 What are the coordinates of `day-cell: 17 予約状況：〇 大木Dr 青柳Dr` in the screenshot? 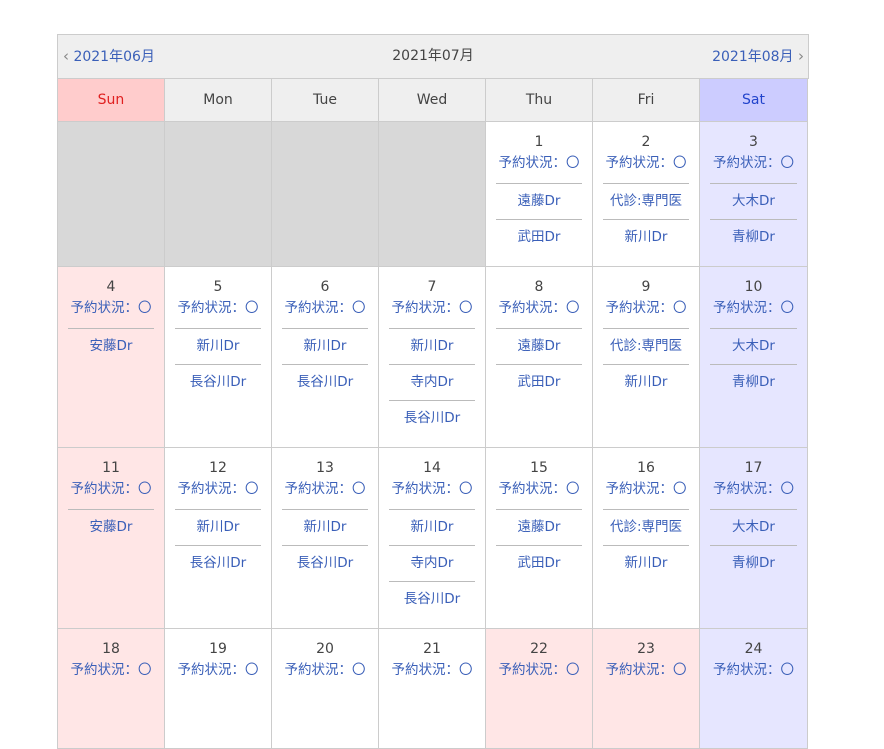 It's located at (754, 538).